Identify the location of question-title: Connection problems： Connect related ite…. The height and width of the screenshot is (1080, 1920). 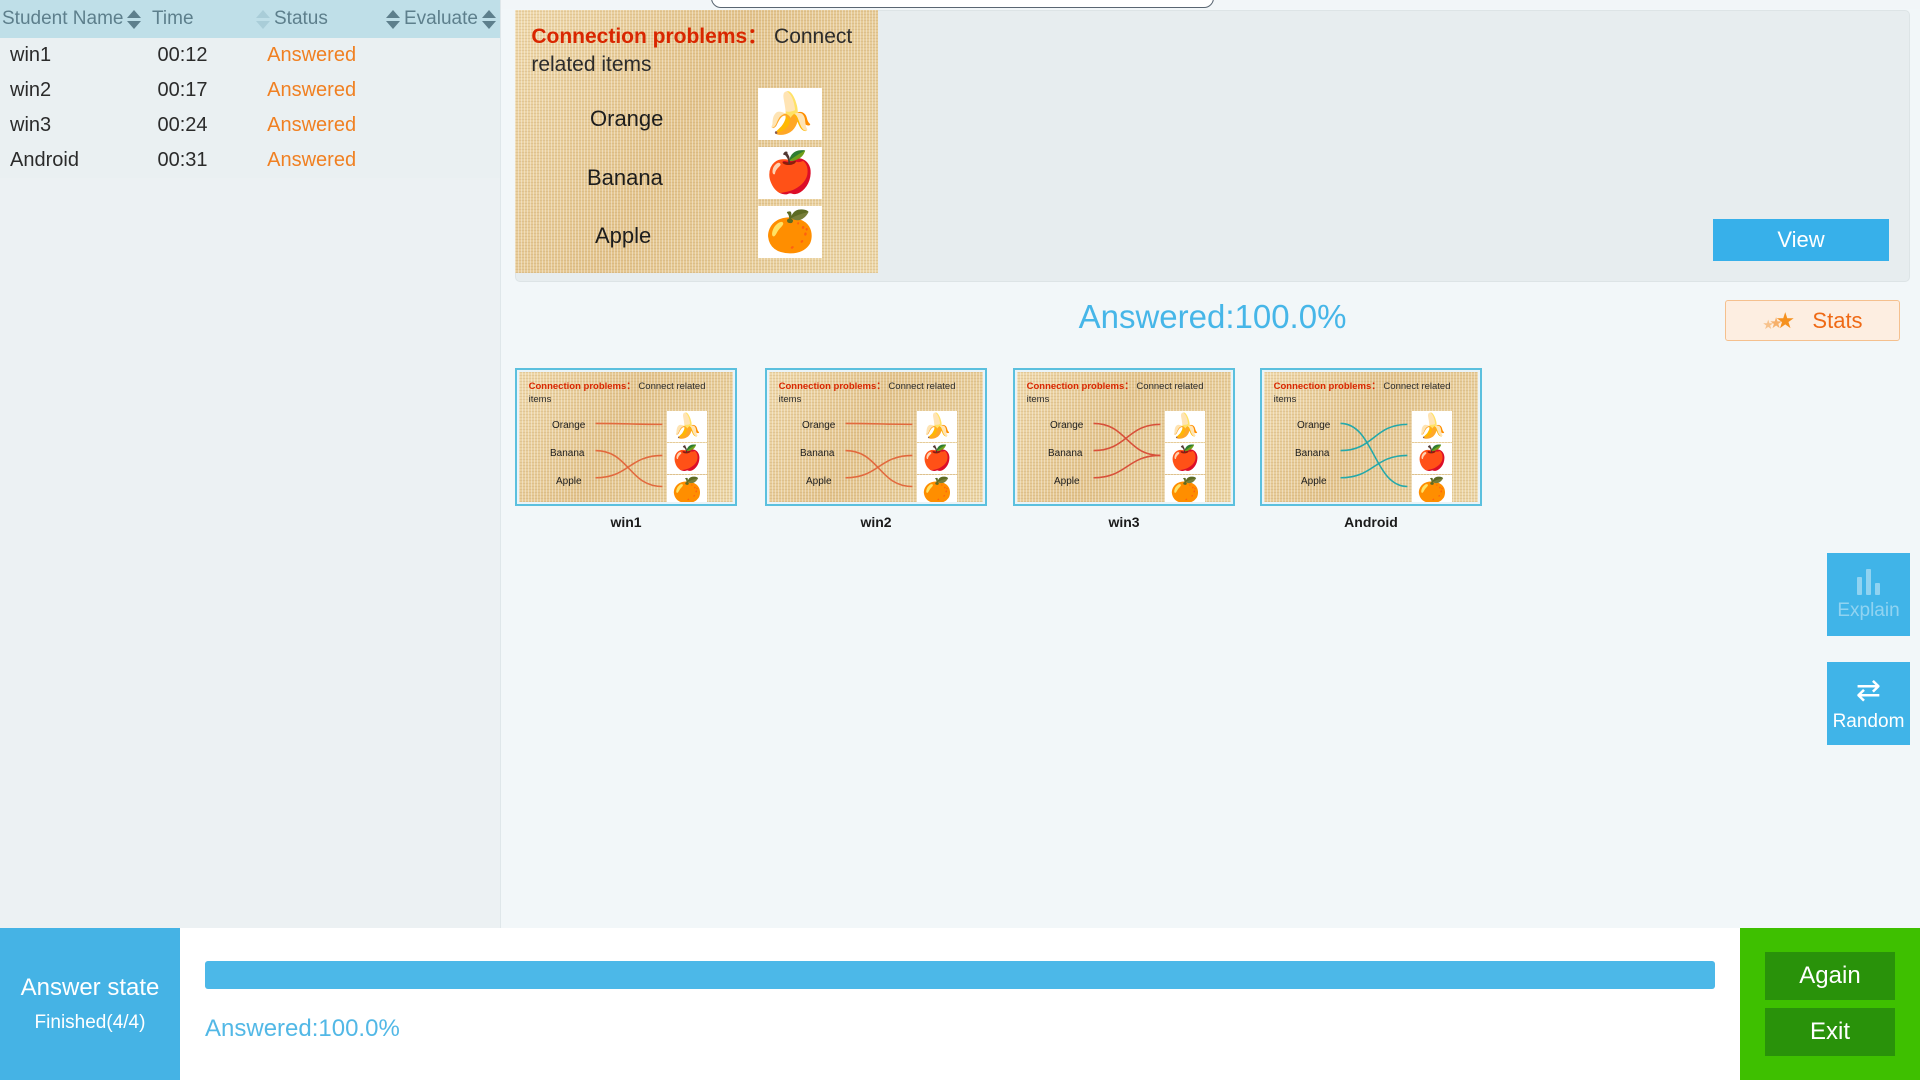
(696, 51).